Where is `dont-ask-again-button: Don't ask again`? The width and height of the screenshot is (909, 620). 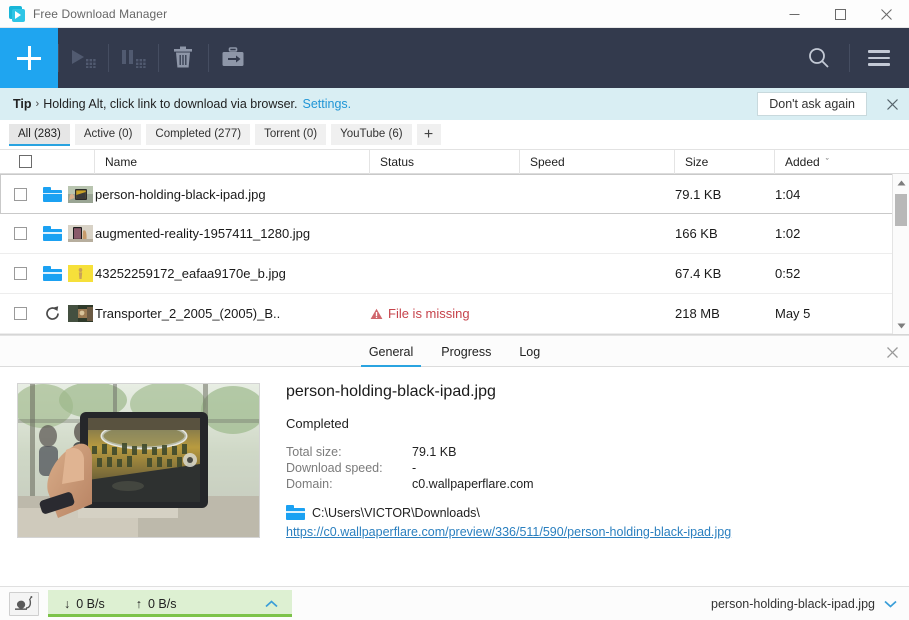 dont-ask-again-button: Don't ask again is located at coordinates (812, 104).